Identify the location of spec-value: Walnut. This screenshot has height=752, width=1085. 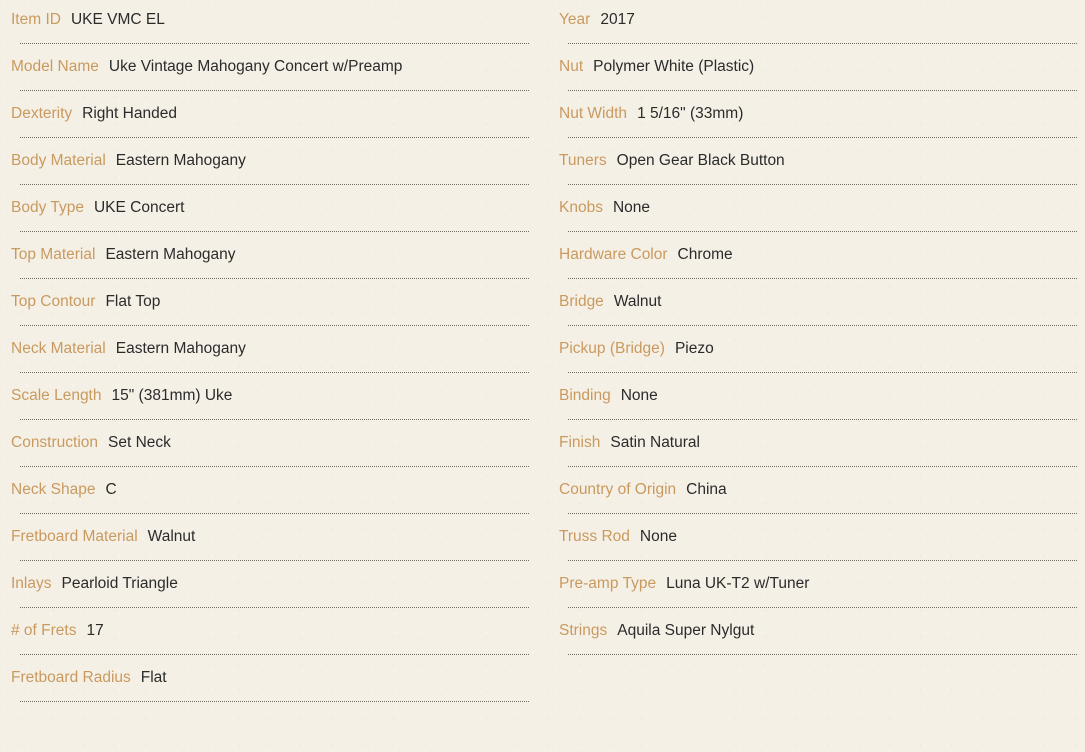
(637, 301).